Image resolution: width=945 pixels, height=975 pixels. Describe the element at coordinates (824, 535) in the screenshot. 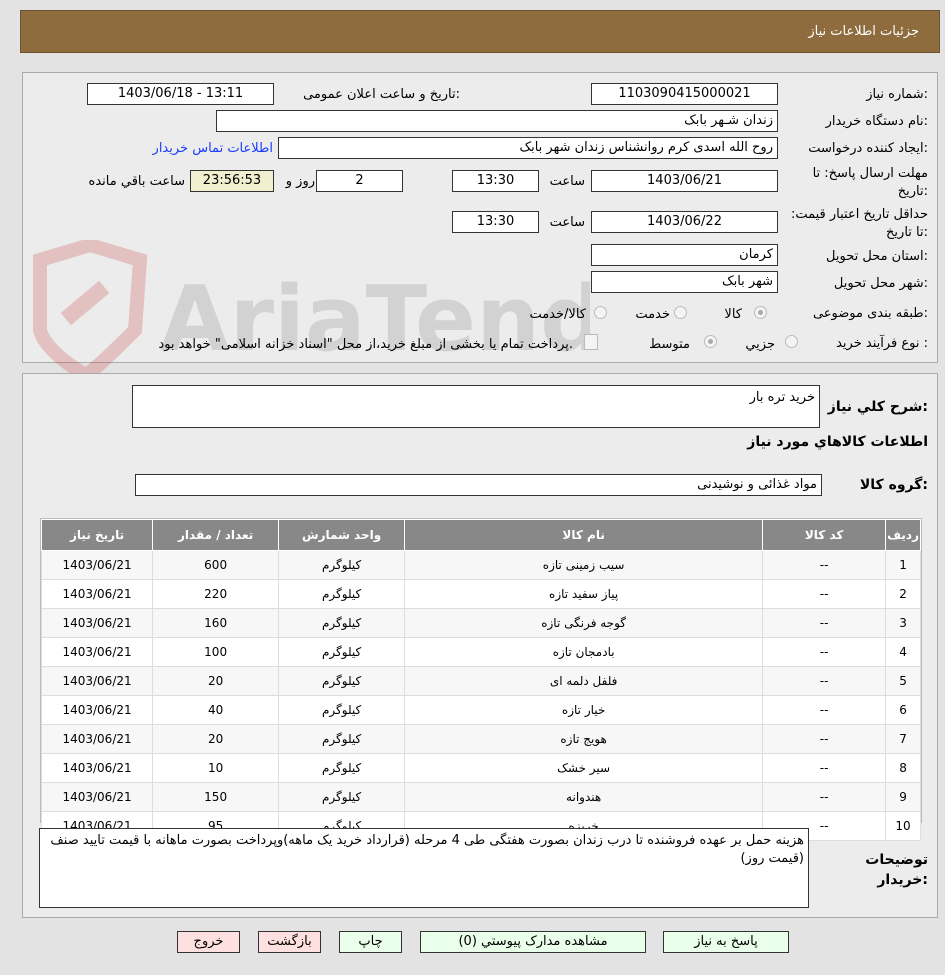

I see `col-code: کد کالا` at that location.